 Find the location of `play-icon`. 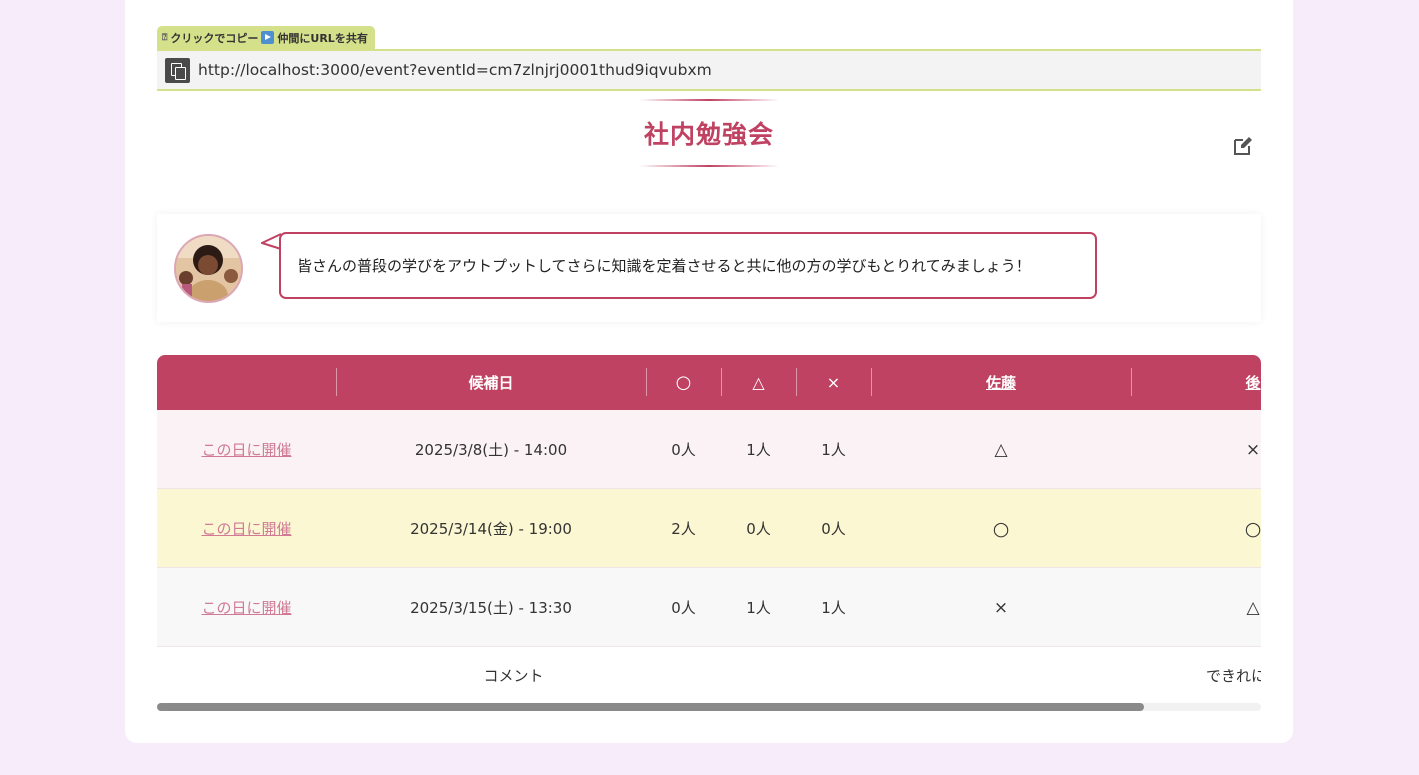

play-icon is located at coordinates (268, 37).